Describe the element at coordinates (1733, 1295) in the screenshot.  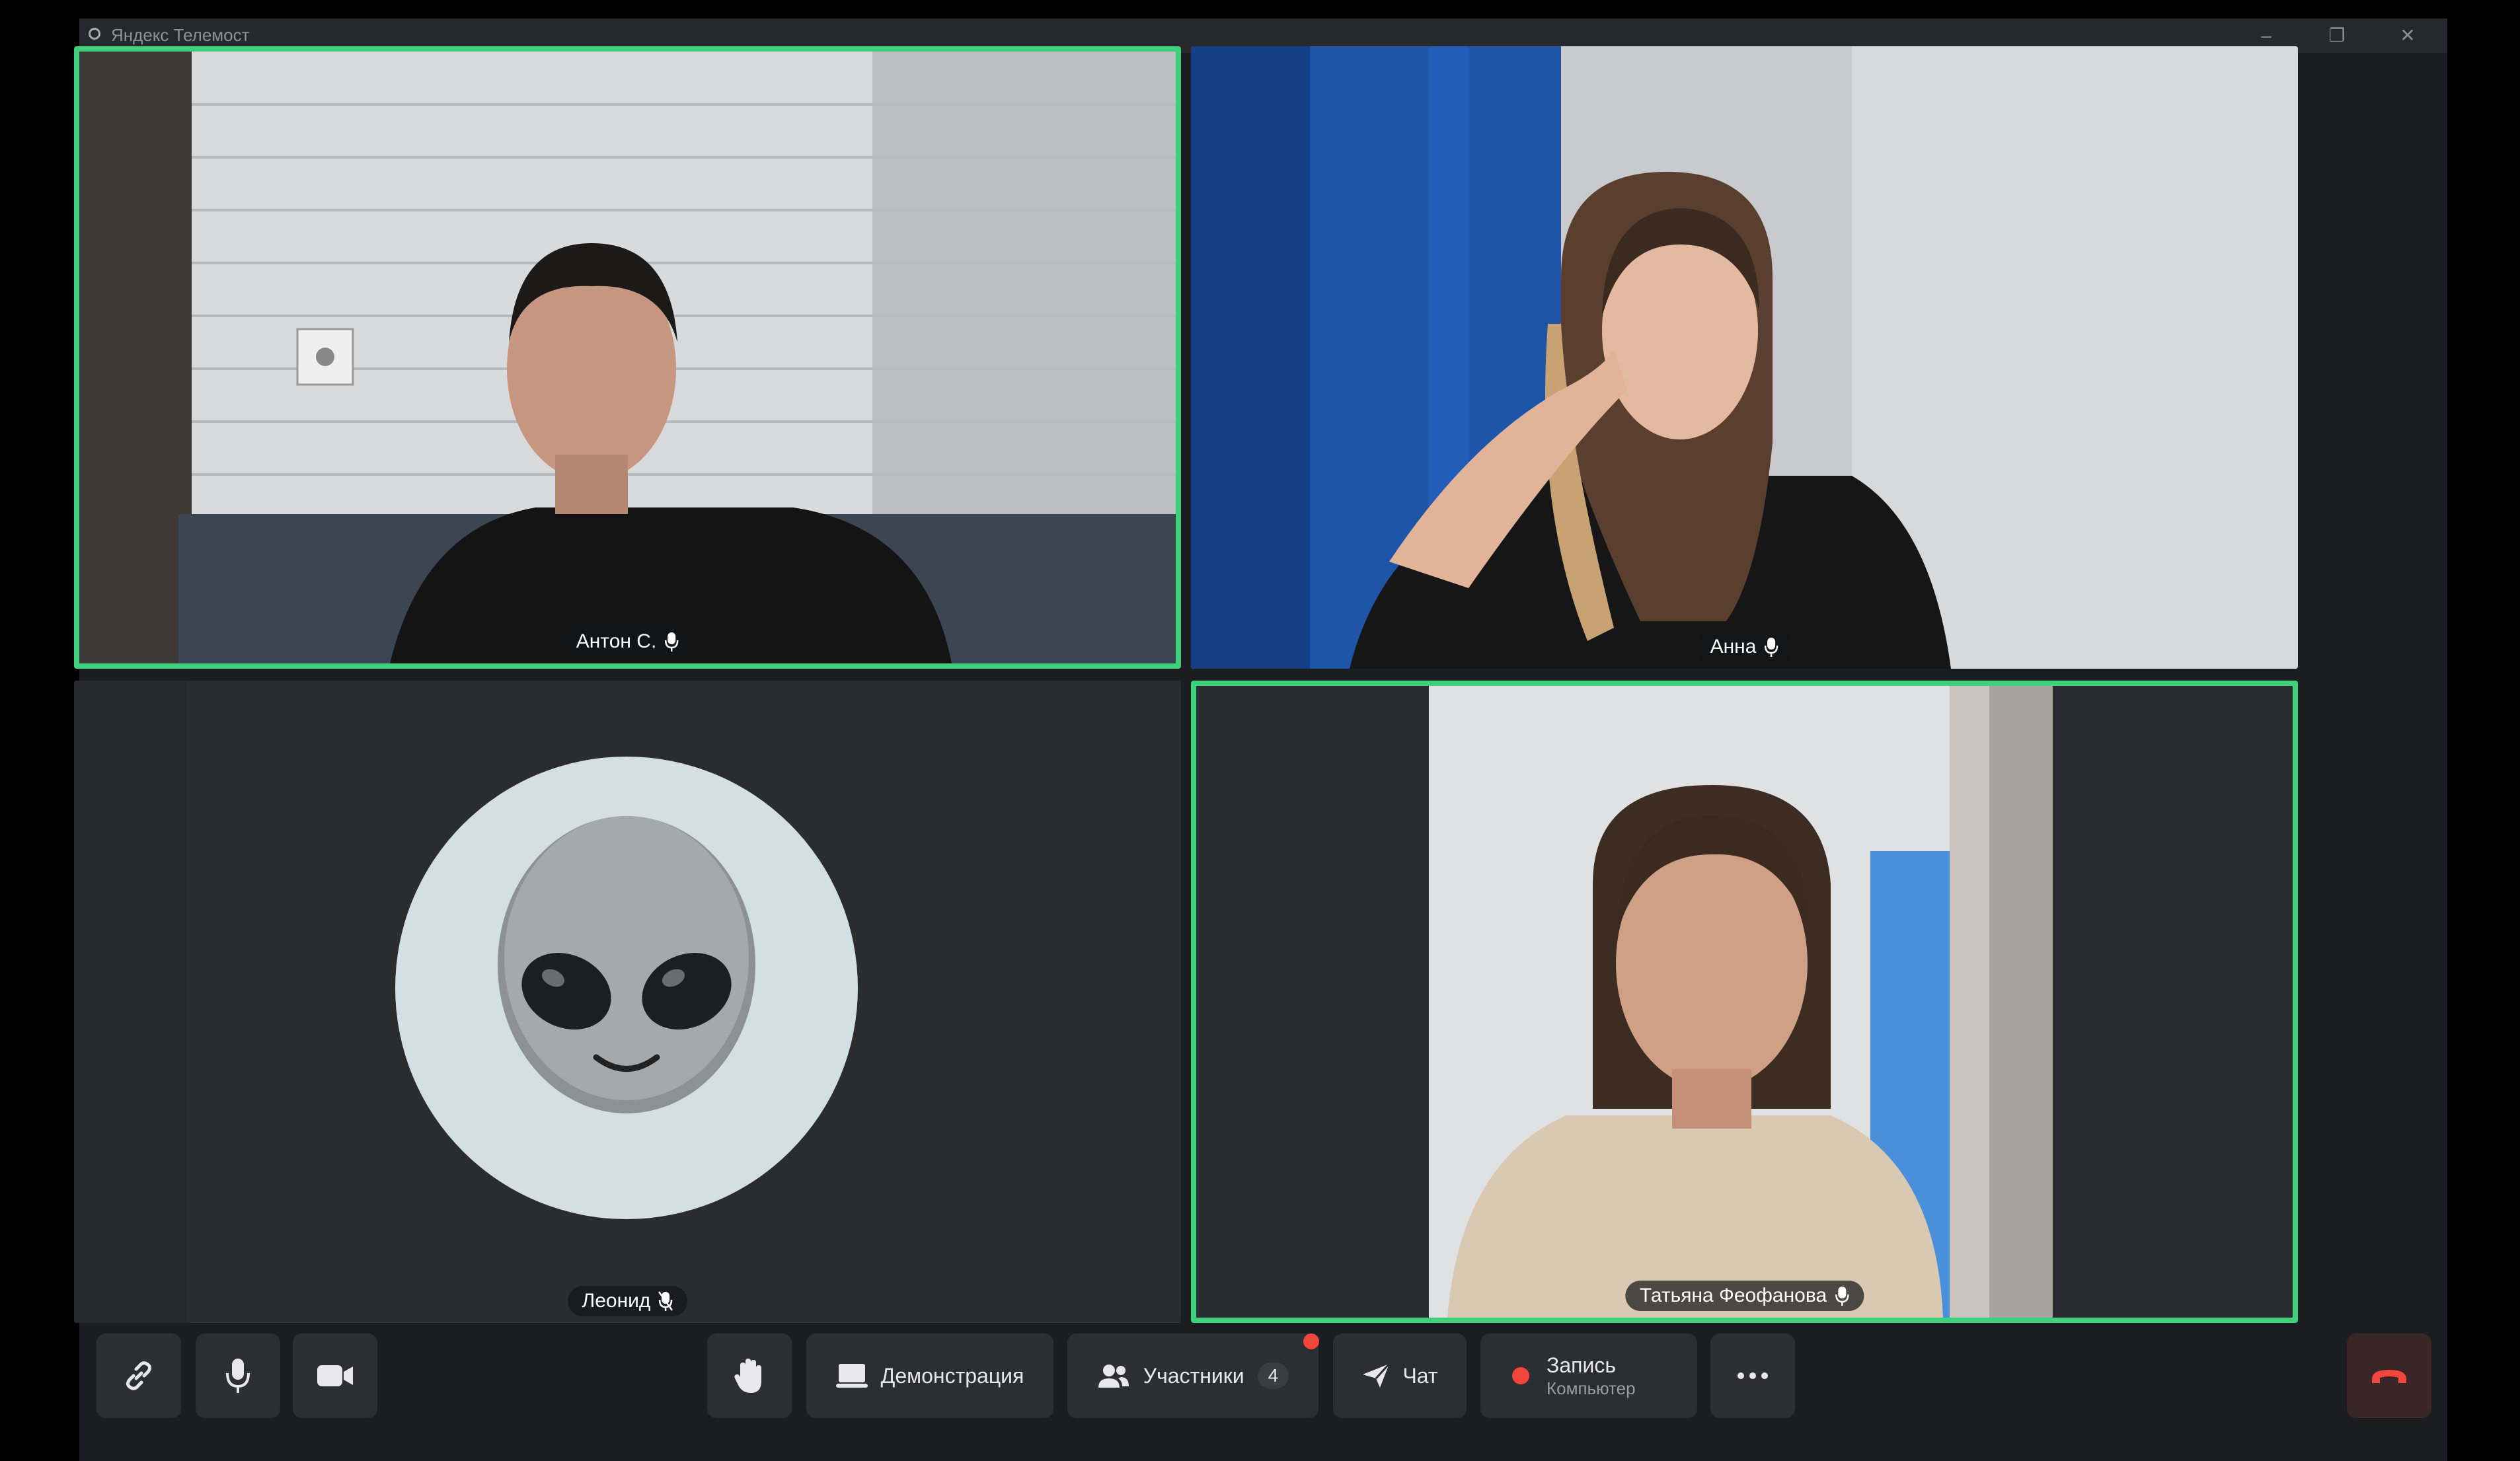
I see `participant-name: Татьяна Феофанова` at that location.